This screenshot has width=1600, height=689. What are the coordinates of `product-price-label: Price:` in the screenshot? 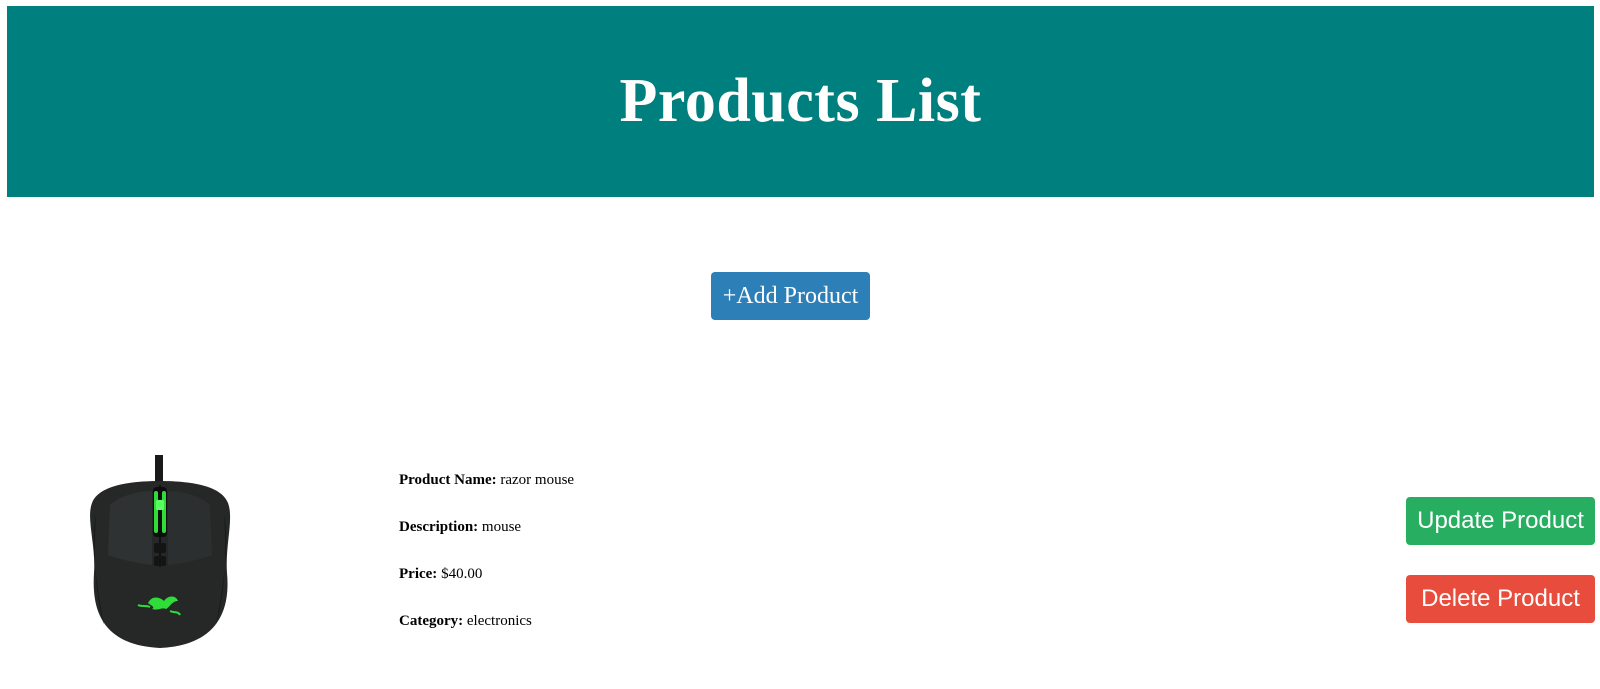 It's located at (420, 574).